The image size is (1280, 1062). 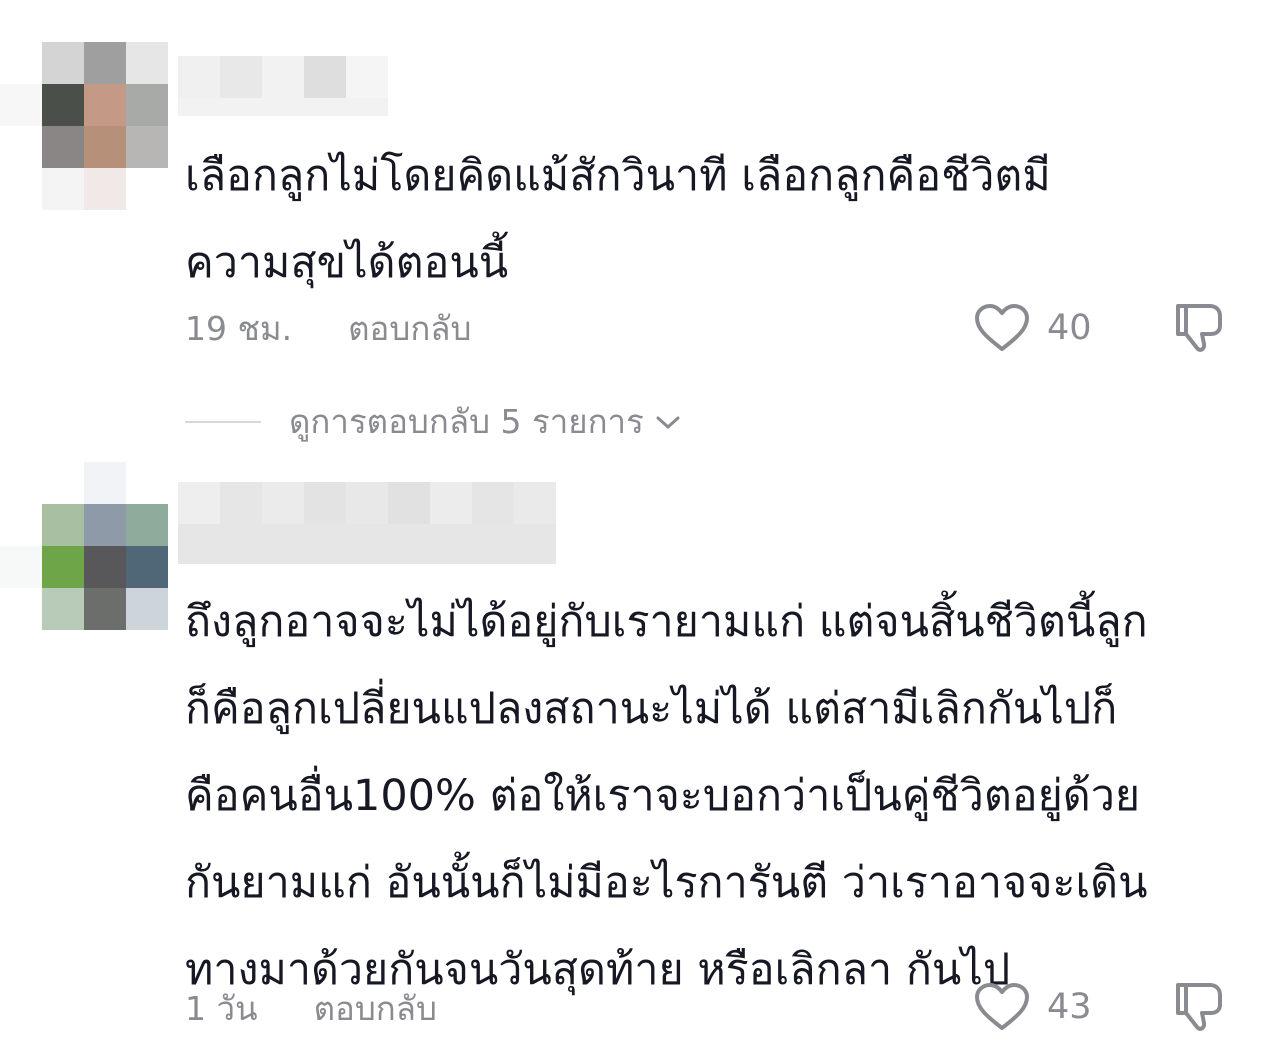 What do you see at coordinates (466, 421) in the screenshot?
I see `view-replies-label: ดูการตอบกลับ 5 รายการ` at bounding box center [466, 421].